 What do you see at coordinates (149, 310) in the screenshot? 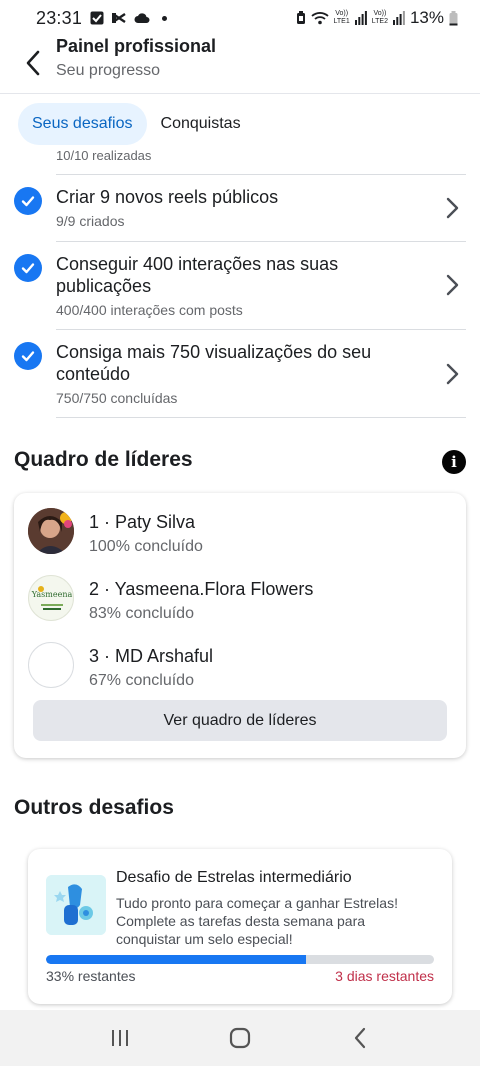
I see `challenge-subtitle: 400/400 interações com posts` at bounding box center [149, 310].